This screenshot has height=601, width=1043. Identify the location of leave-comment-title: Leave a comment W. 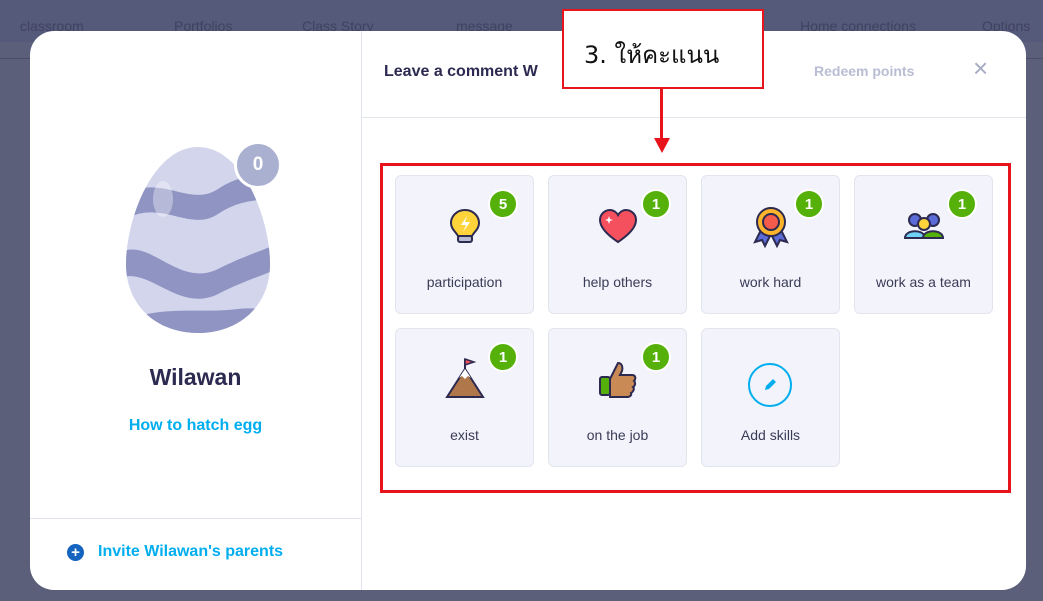
(461, 72).